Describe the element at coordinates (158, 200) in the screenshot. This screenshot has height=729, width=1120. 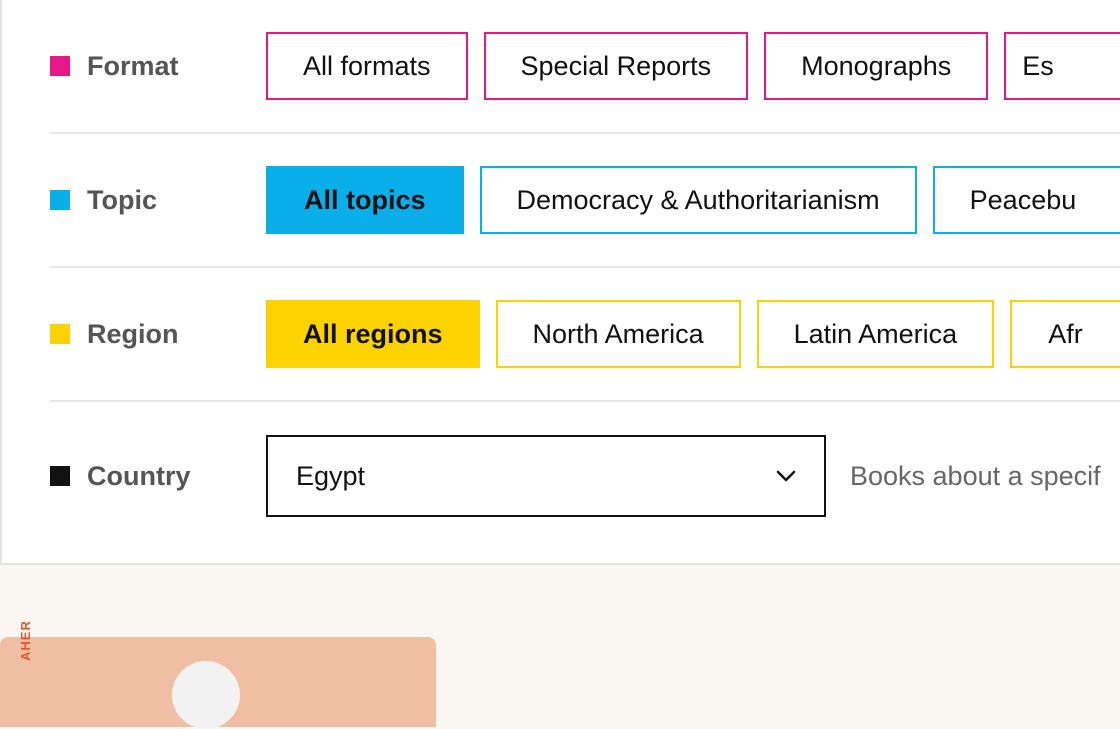
I see `topic-label: Topic` at that location.